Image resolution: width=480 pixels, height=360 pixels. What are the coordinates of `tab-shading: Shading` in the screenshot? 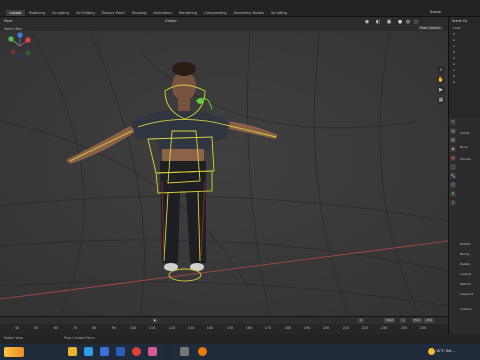 It's located at (139, 13).